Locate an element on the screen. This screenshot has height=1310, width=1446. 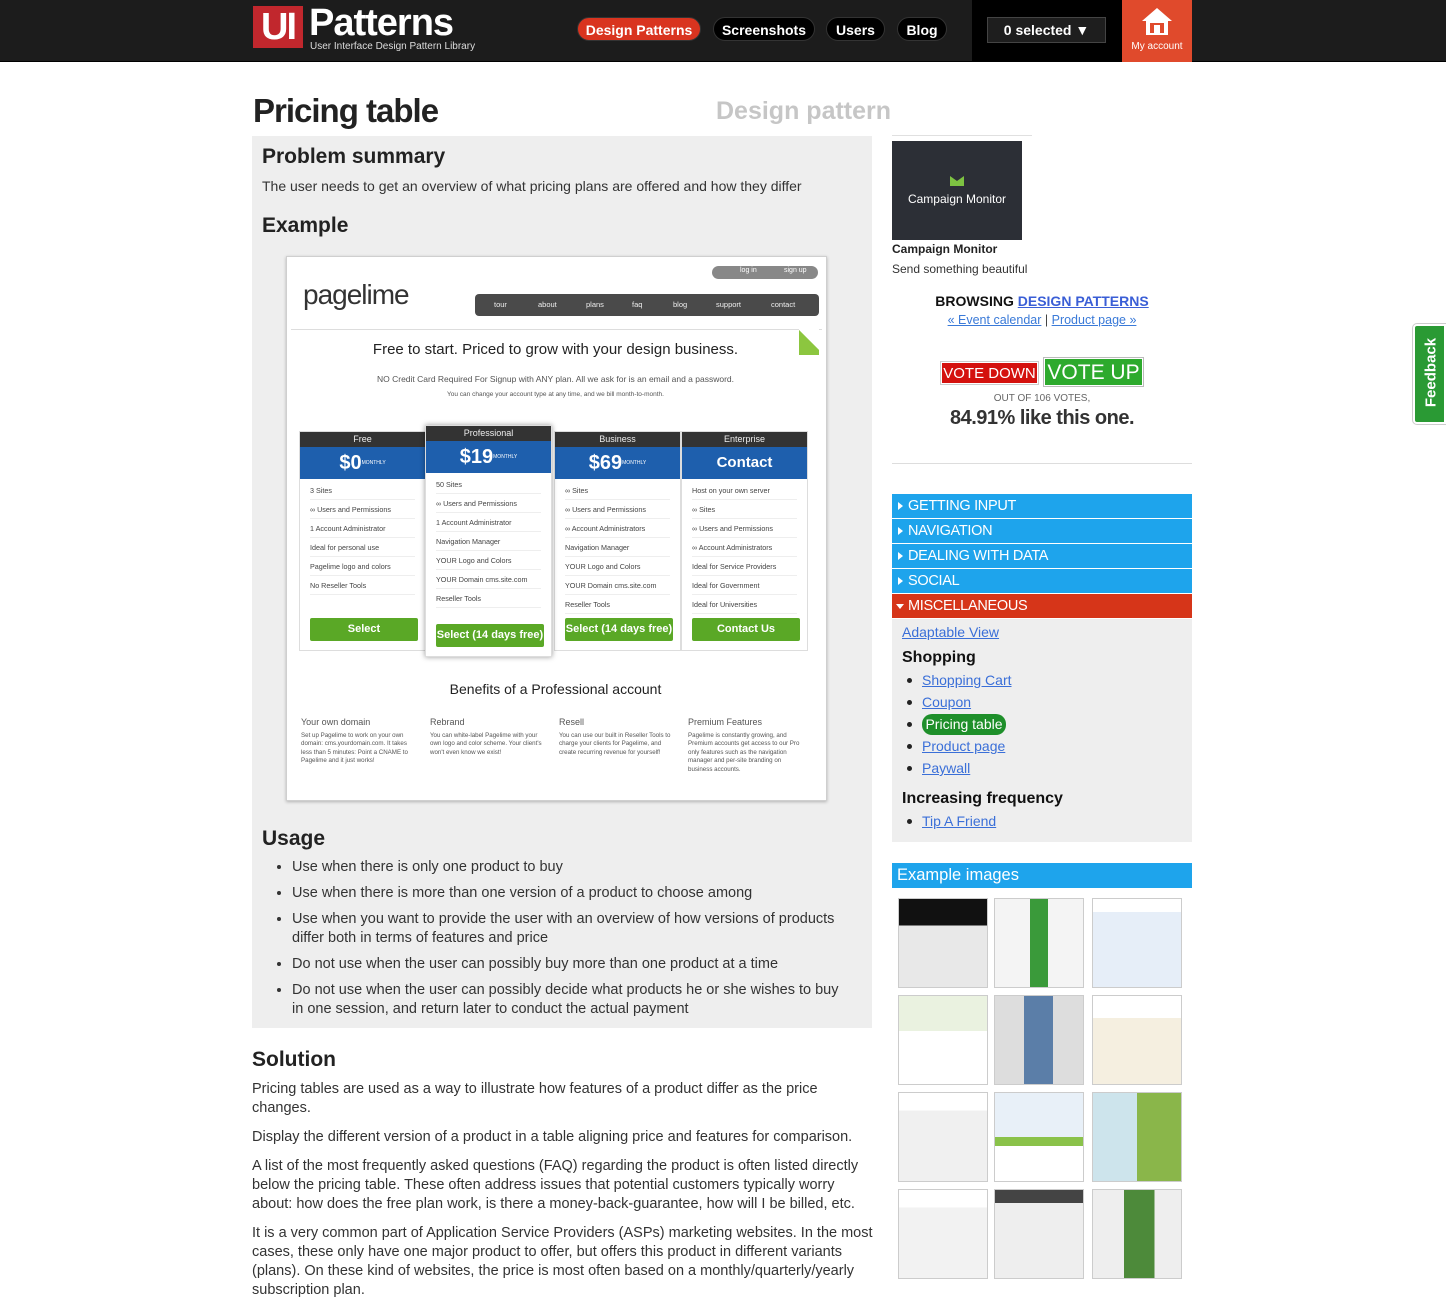
sponsor-name: Campaign Monitor is located at coordinates (944, 249).